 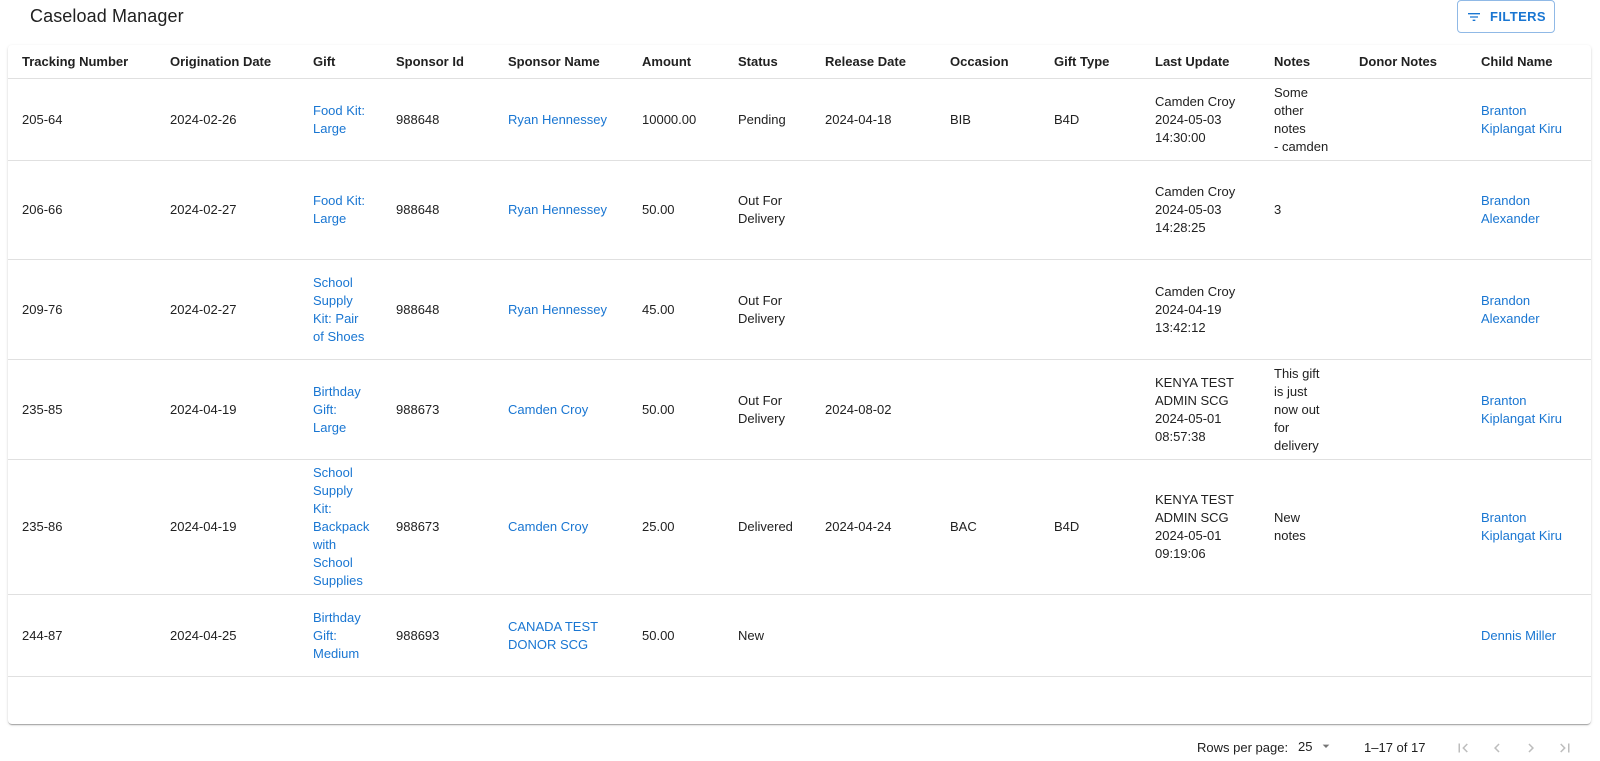 What do you see at coordinates (1100, 61) in the screenshot?
I see `column-header-gift-type: Gift Type` at bounding box center [1100, 61].